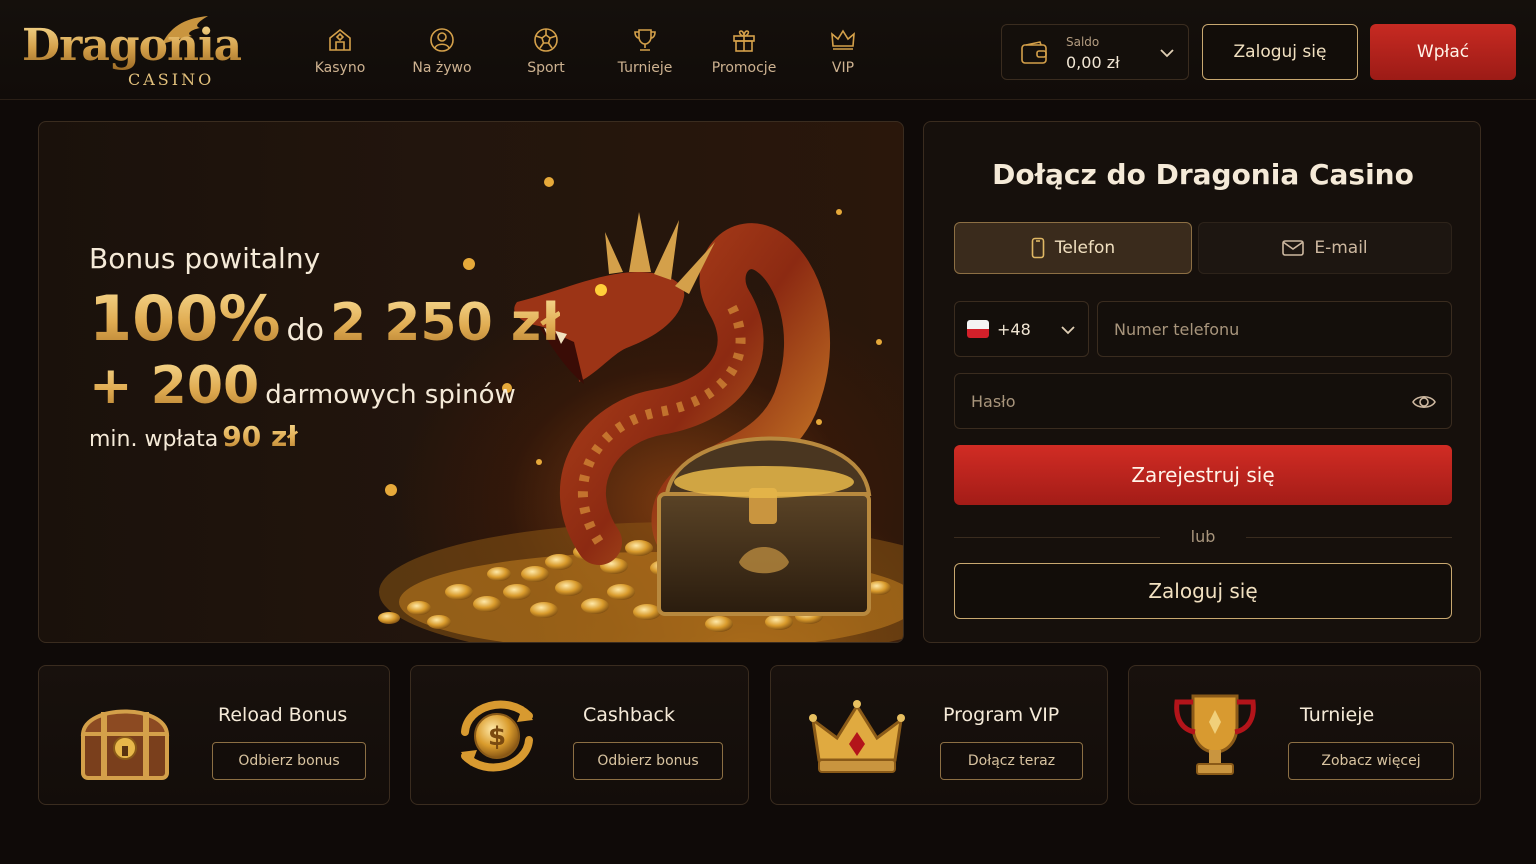 The width and height of the screenshot is (1536, 864). I want to click on nav-label: Sport, so click(546, 68).